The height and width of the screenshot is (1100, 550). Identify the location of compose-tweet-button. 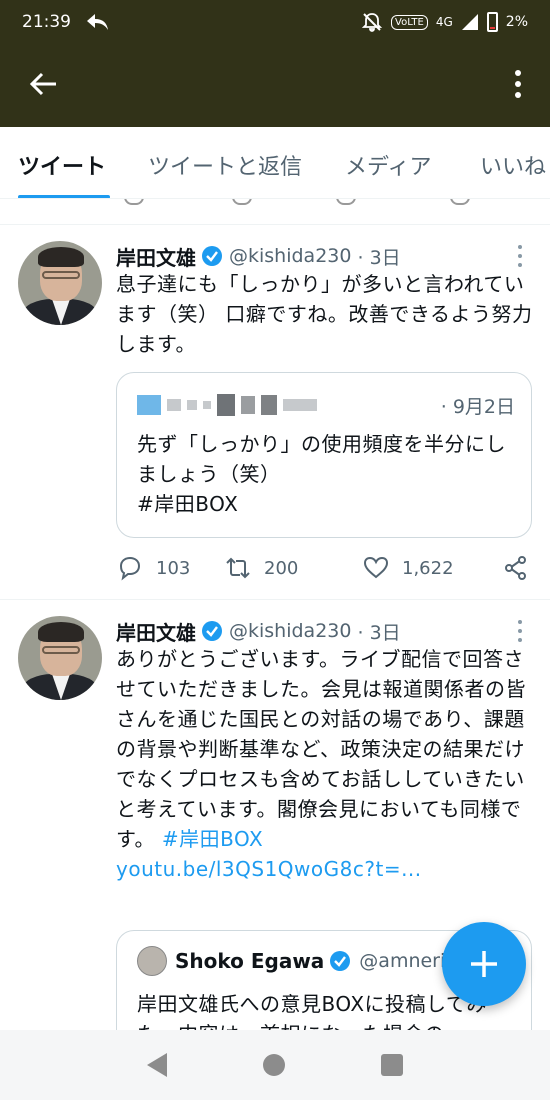
(484, 964).